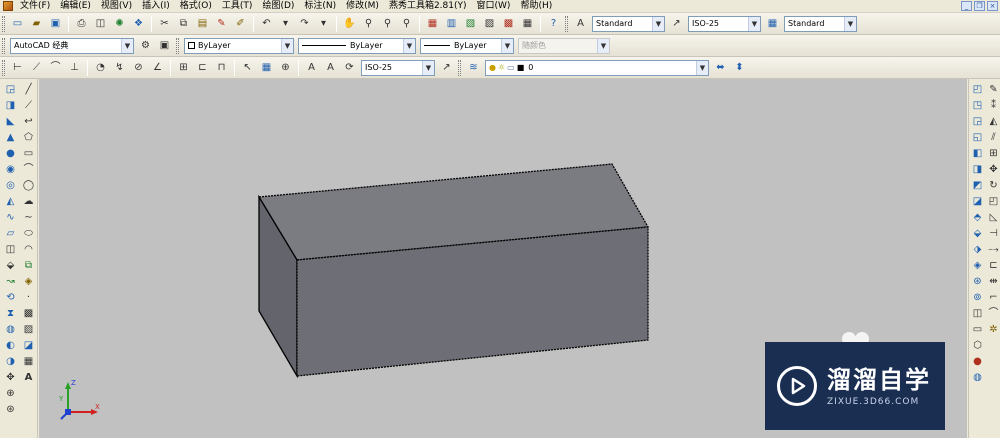 Image resolution: width=1000 pixels, height=438 pixels. What do you see at coordinates (993, 313) in the screenshot?
I see `fillet-icon: ⌒` at bounding box center [993, 313].